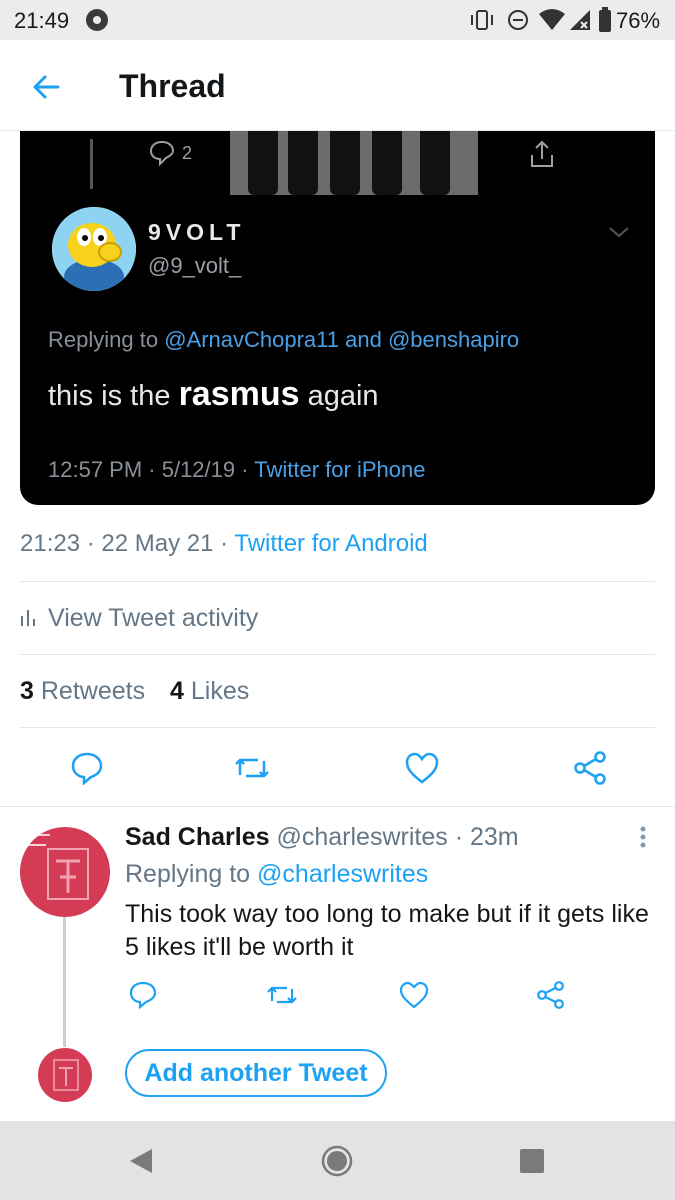 Image resolution: width=675 pixels, height=1200 pixels. I want to click on notification-icon, so click(97, 20).